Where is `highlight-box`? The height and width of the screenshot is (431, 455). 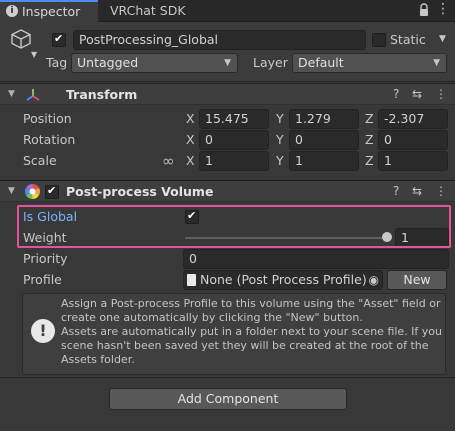
highlight-box is located at coordinates (234, 226).